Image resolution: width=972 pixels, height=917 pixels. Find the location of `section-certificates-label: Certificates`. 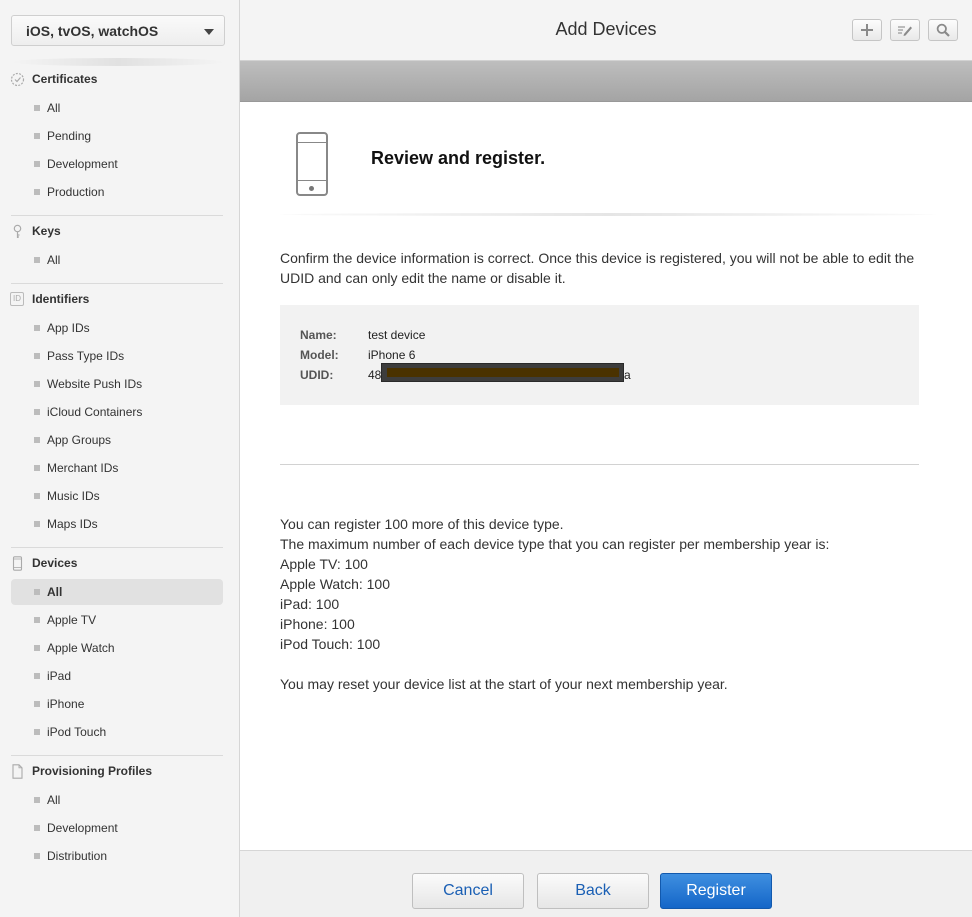

section-certificates-label: Certificates is located at coordinates (65, 79).